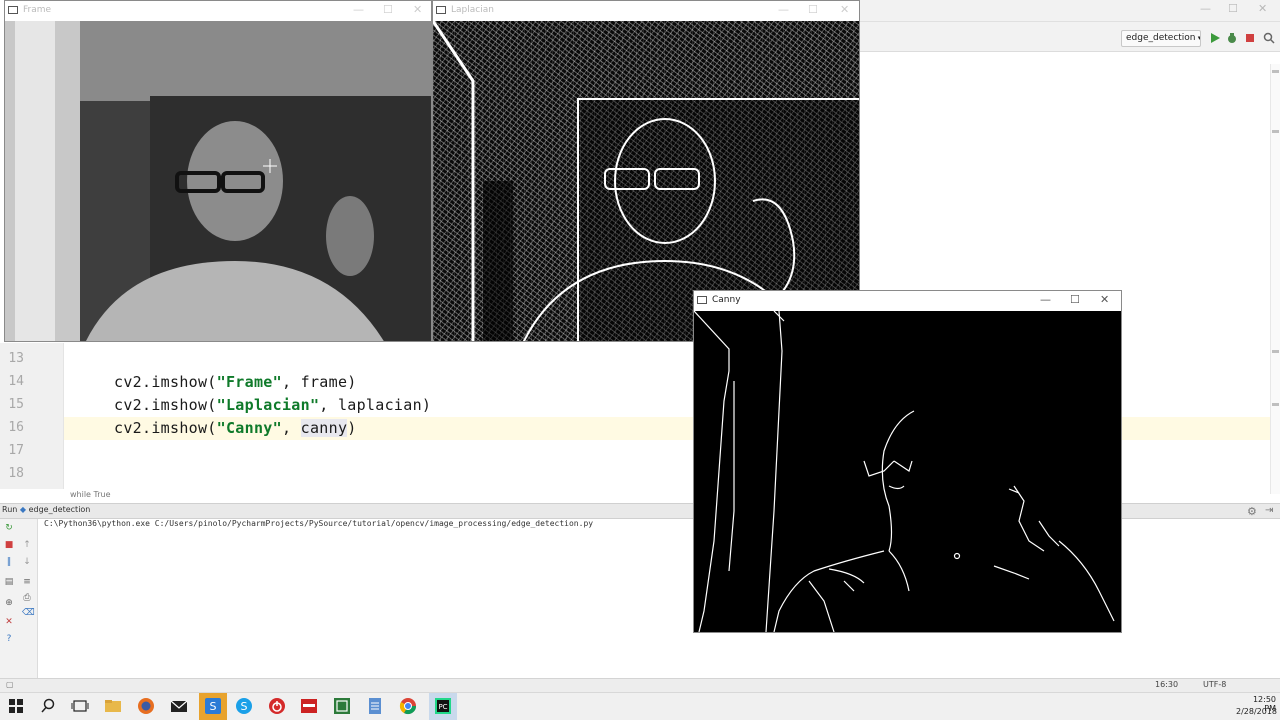  I want to click on ide-minimize-button: —, so click(1205, 8).